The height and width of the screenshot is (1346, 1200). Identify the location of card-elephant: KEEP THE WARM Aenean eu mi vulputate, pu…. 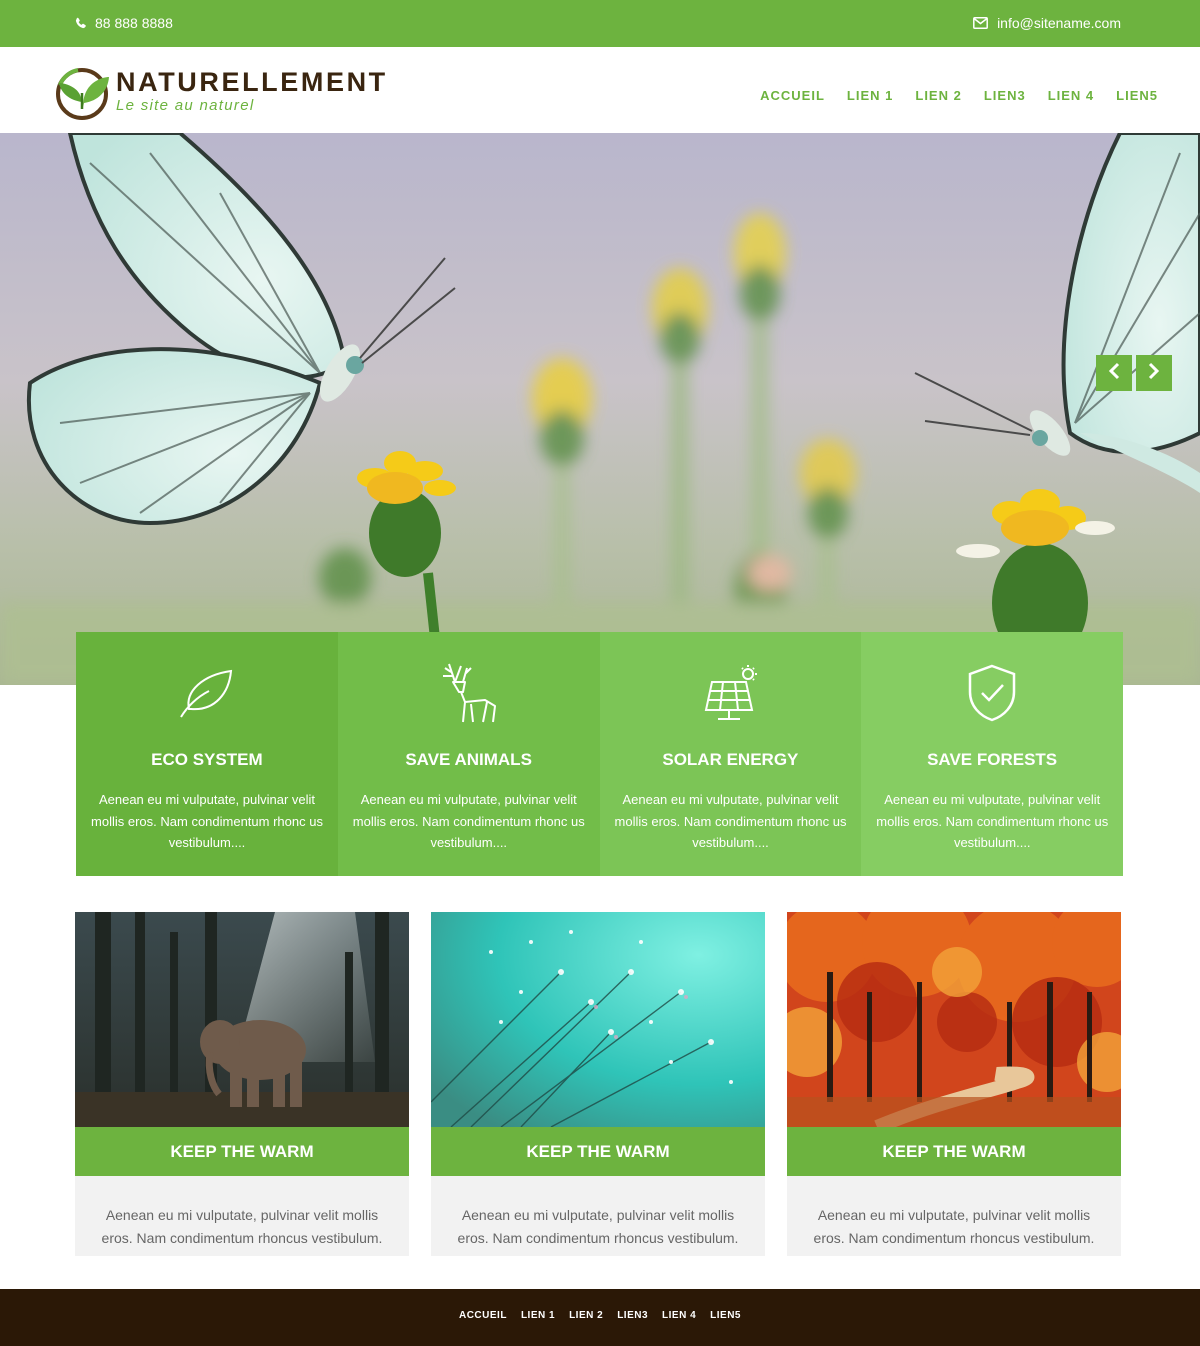
(242, 1084).